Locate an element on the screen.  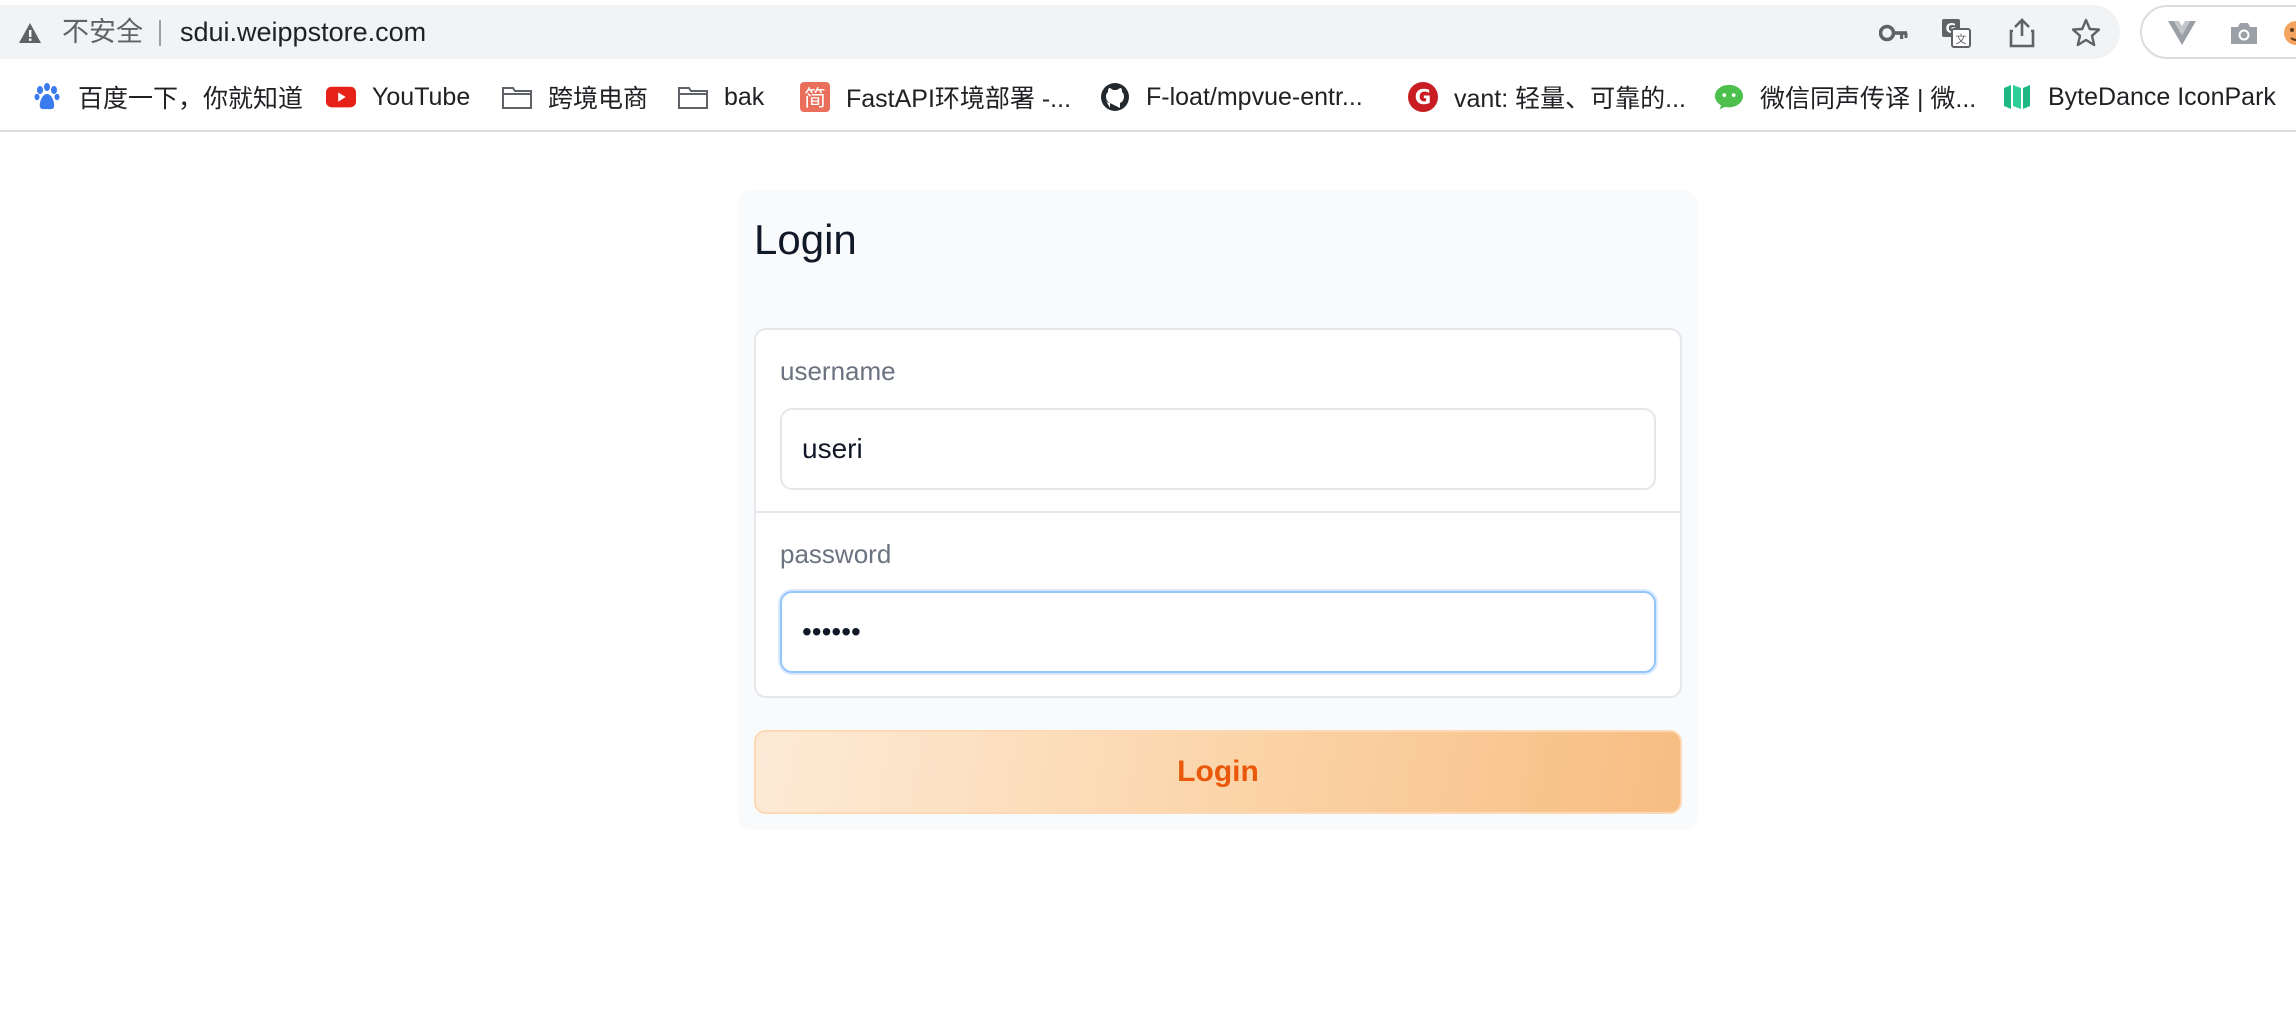
password-label: password is located at coordinates (836, 554).